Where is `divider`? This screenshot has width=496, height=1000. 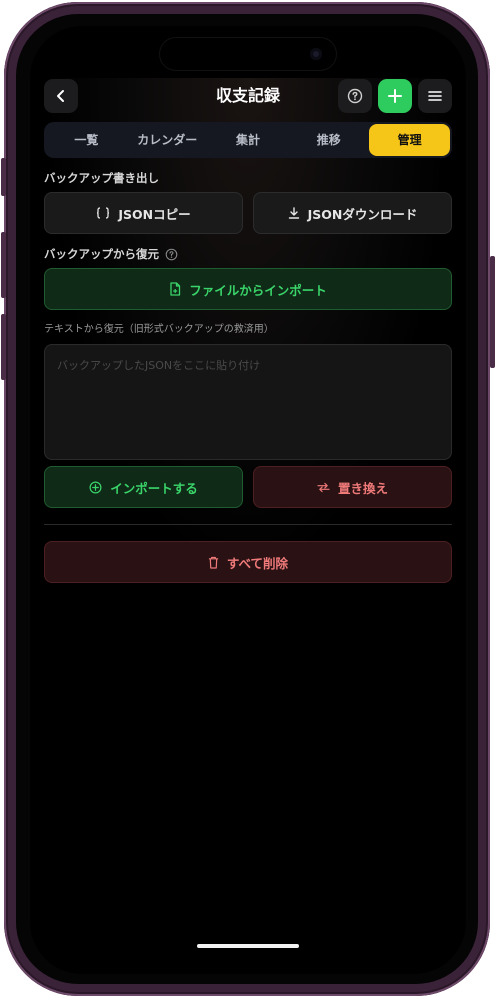
divider is located at coordinates (248, 524).